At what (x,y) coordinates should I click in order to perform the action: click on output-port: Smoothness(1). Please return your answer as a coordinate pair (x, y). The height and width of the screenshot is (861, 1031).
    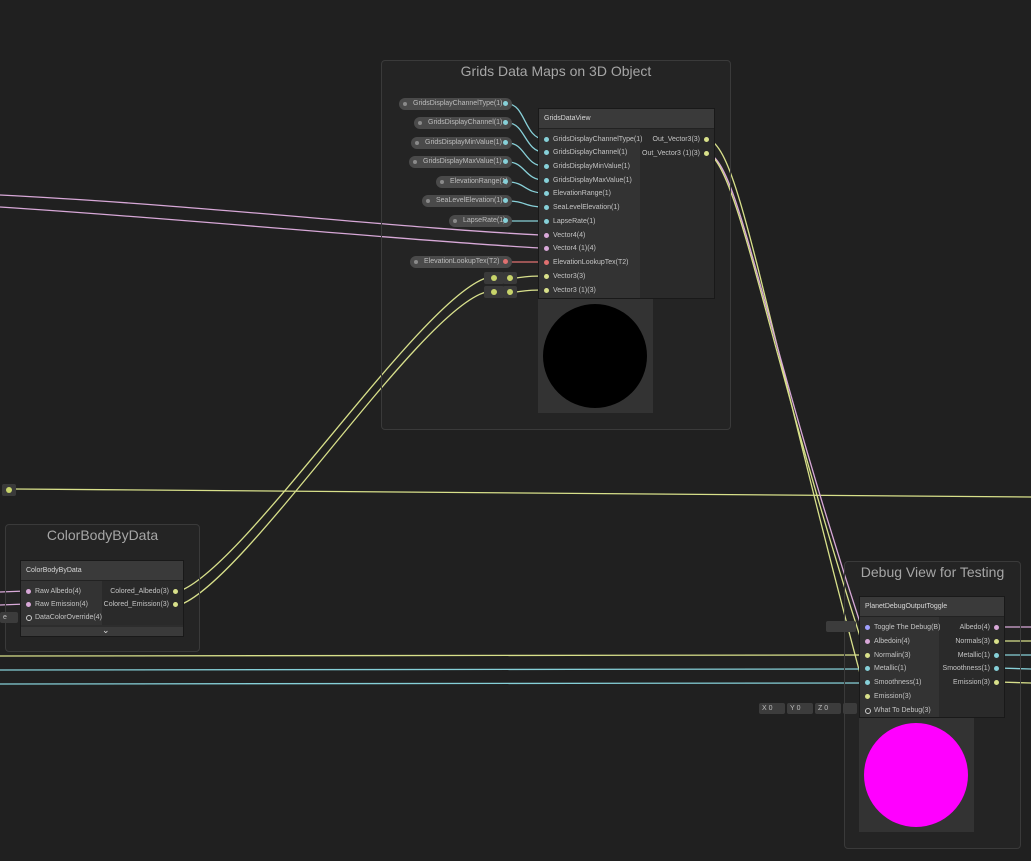
    Looking at the image, I should click on (971, 669).